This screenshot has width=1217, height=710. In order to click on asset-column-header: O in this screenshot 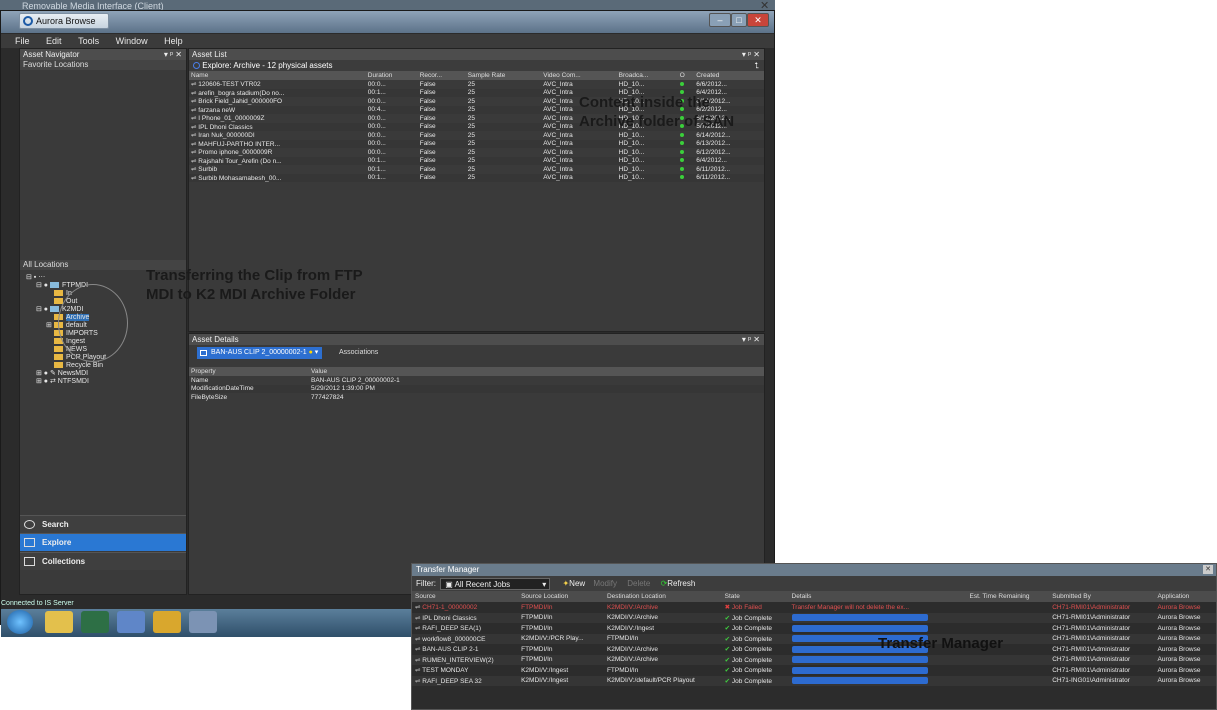, I will do `click(686, 75)`.